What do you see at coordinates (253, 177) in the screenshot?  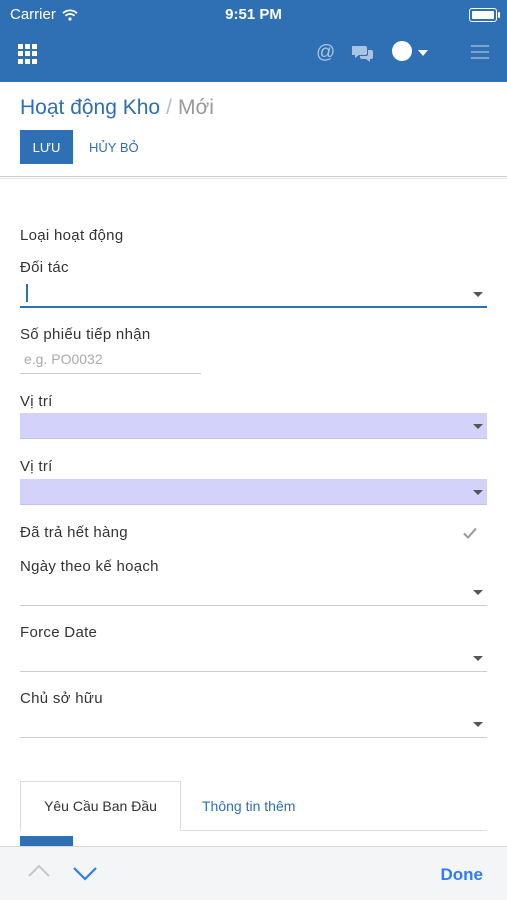 I see `header-divider` at bounding box center [253, 177].